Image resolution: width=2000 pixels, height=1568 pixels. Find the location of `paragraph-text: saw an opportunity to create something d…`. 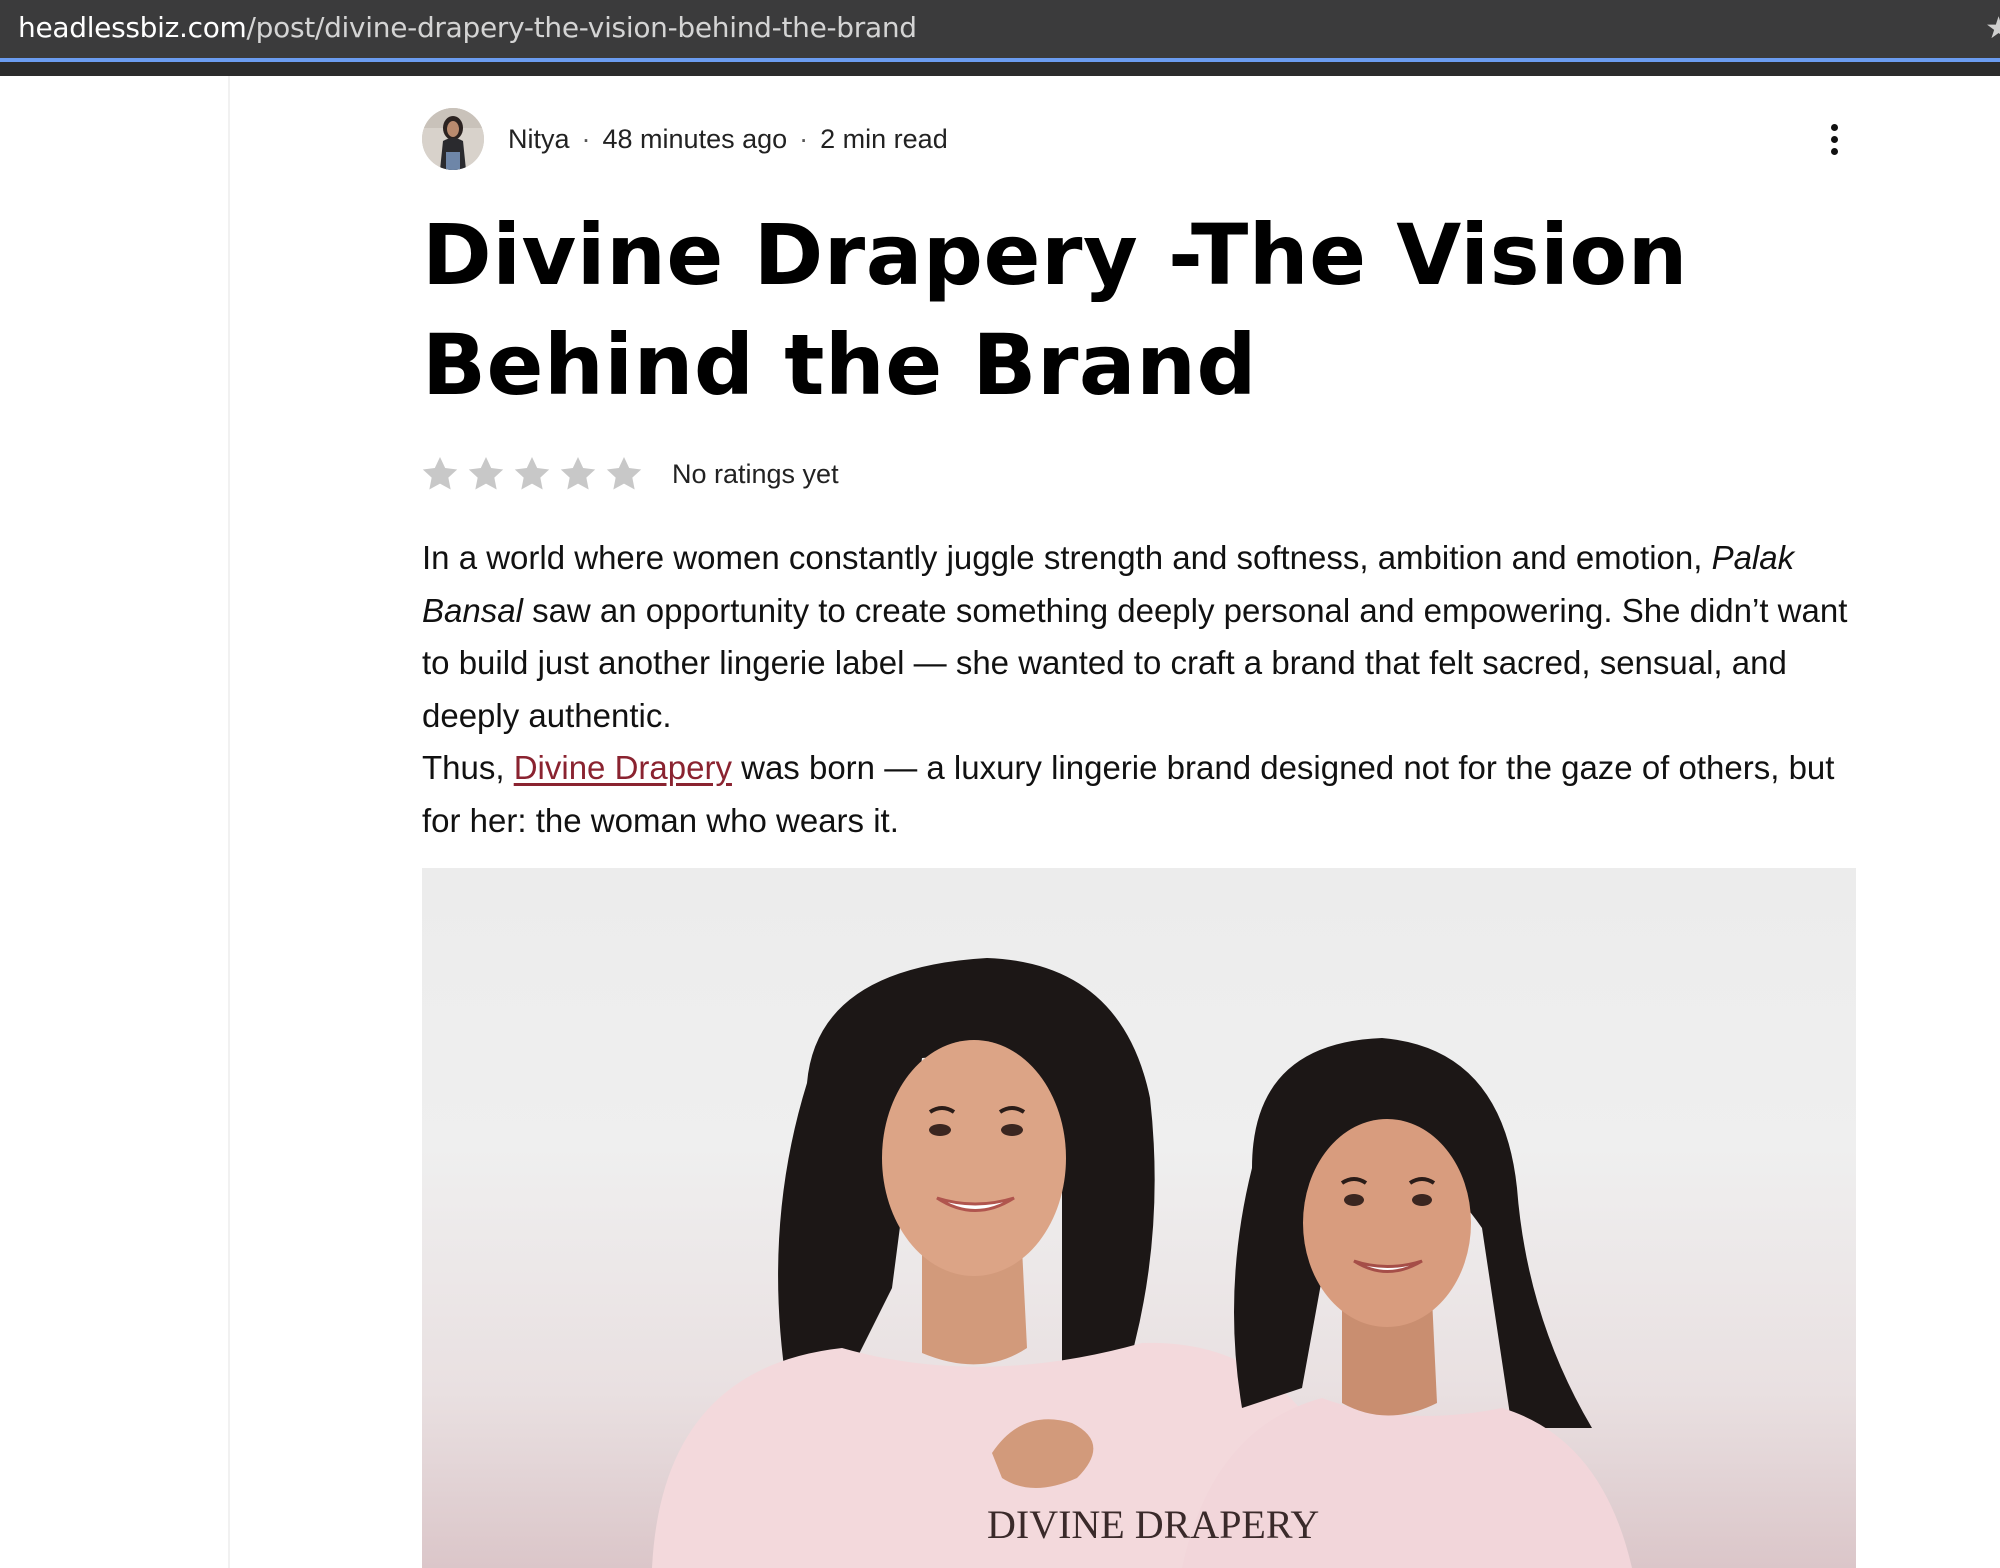

paragraph-text: saw an opportunity to create something d… is located at coordinates (1135, 662).